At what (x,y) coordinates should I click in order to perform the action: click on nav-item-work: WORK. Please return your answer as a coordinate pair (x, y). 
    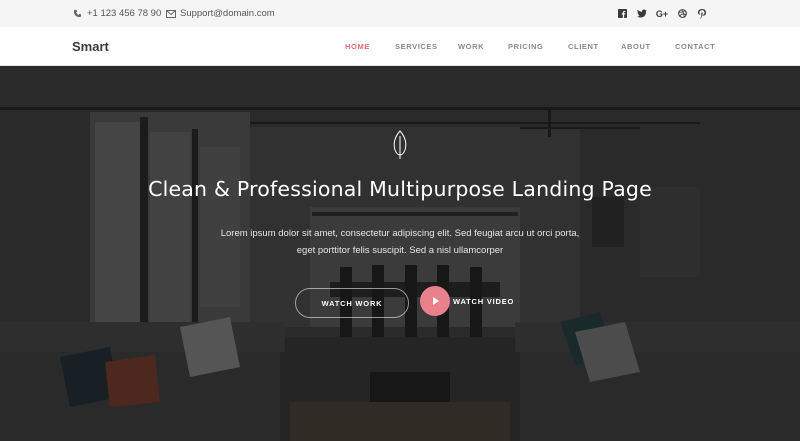
    Looking at the image, I should click on (471, 46).